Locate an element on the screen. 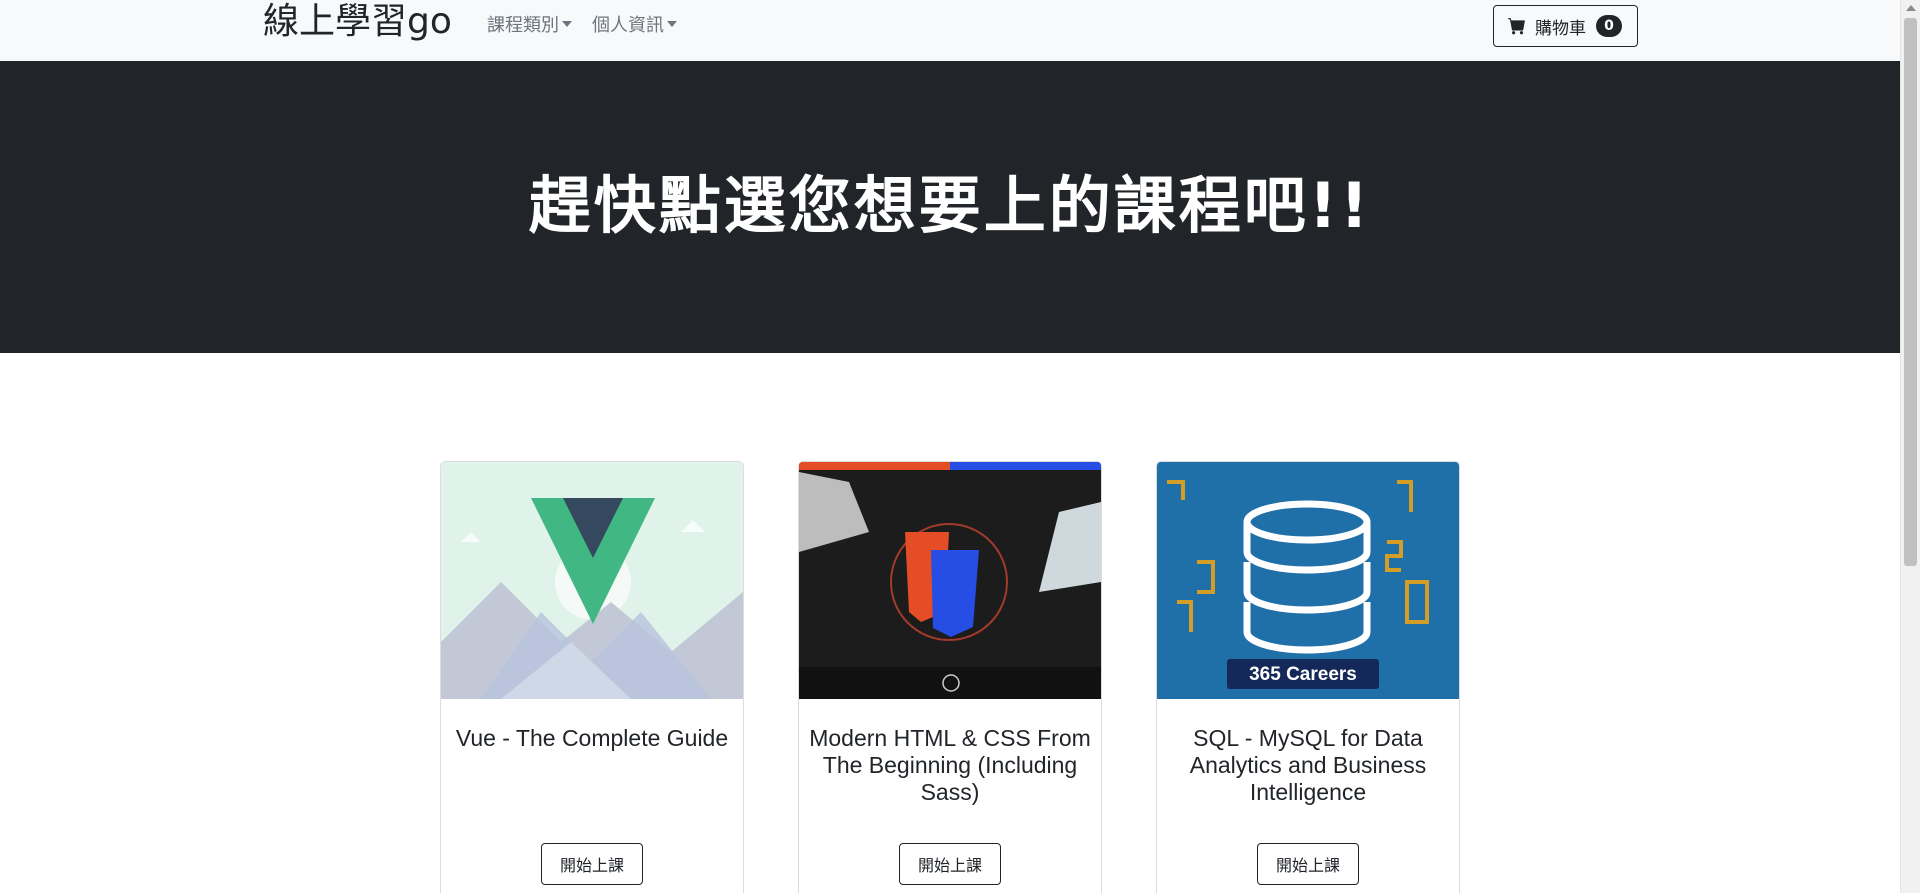 The image size is (1920, 893). vue-logo-image is located at coordinates (592, 580).